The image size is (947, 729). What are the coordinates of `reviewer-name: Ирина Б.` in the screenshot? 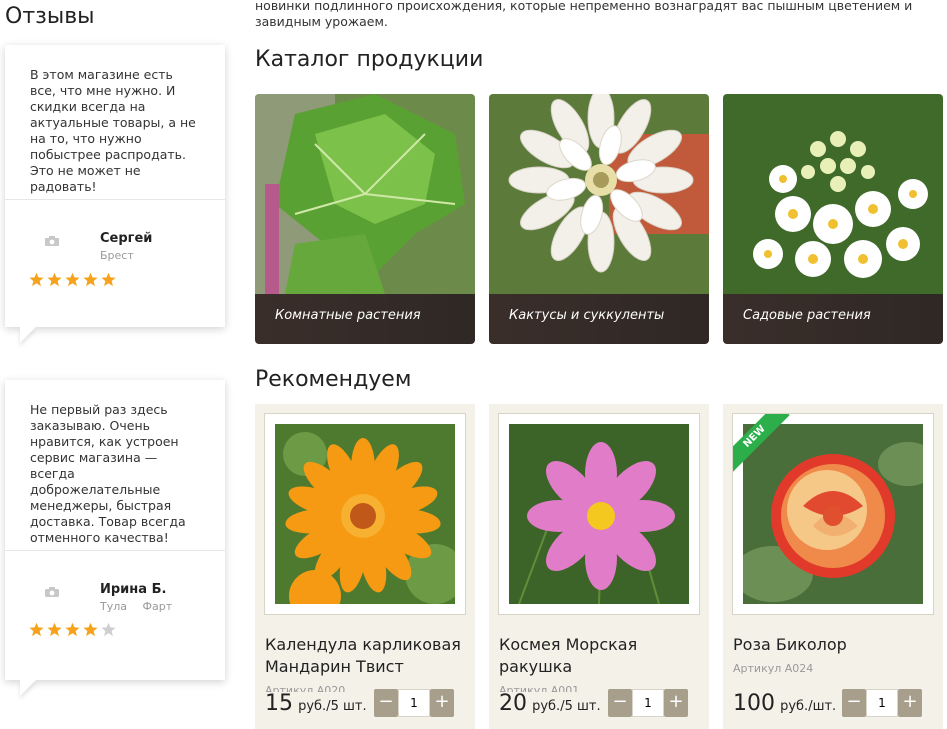 It's located at (133, 589).